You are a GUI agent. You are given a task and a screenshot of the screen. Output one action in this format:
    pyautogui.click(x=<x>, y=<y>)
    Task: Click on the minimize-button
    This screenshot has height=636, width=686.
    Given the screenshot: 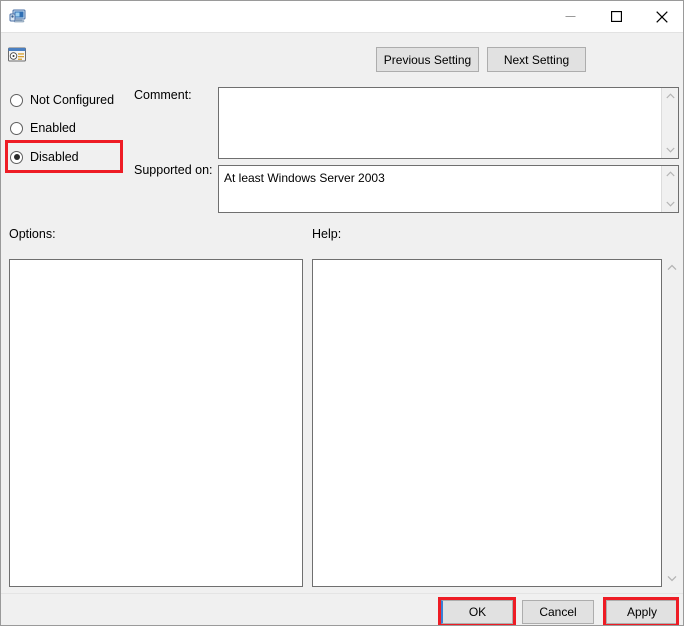 What is the action you would take?
    pyautogui.click(x=570, y=16)
    